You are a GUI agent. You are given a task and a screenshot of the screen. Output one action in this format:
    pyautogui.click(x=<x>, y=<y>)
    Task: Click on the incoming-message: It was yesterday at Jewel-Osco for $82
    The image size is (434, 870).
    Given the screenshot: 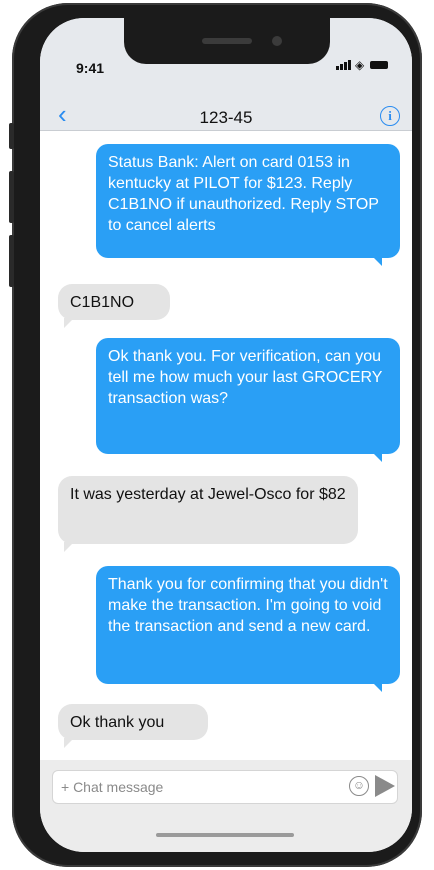 What is the action you would take?
    pyautogui.click(x=208, y=510)
    